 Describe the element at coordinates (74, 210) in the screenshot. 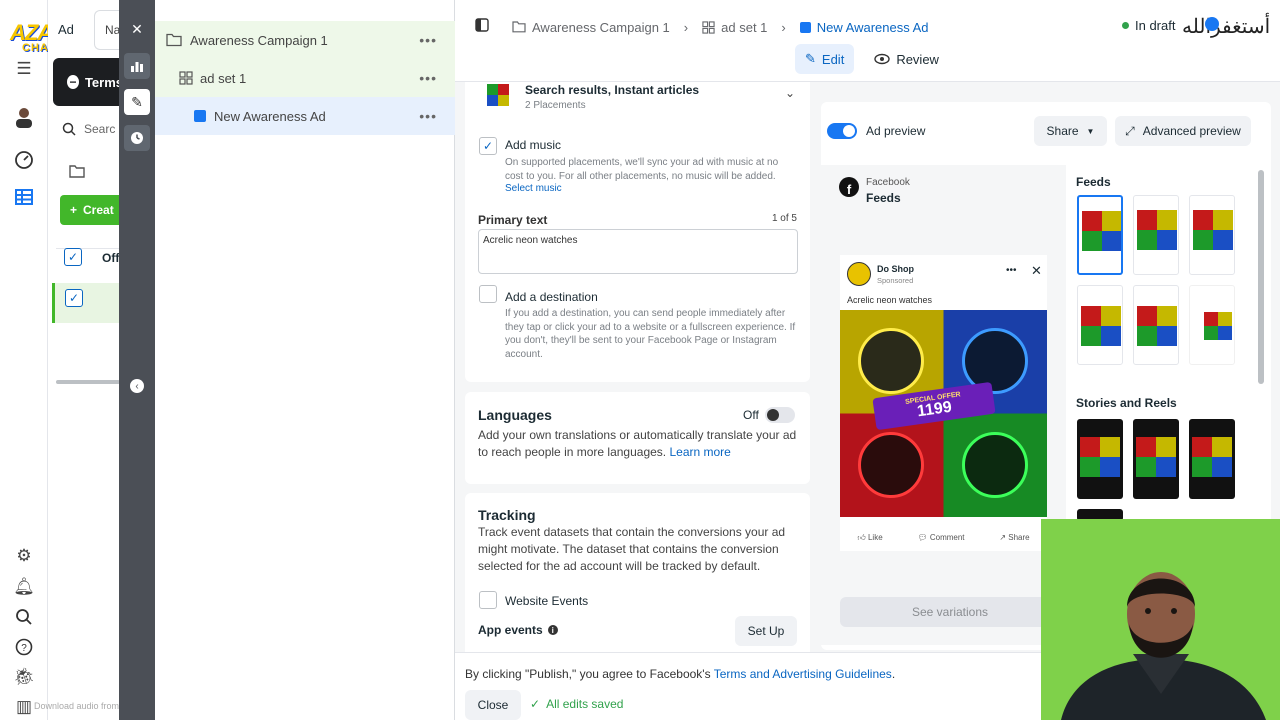

I see `plus-icon: +` at that location.